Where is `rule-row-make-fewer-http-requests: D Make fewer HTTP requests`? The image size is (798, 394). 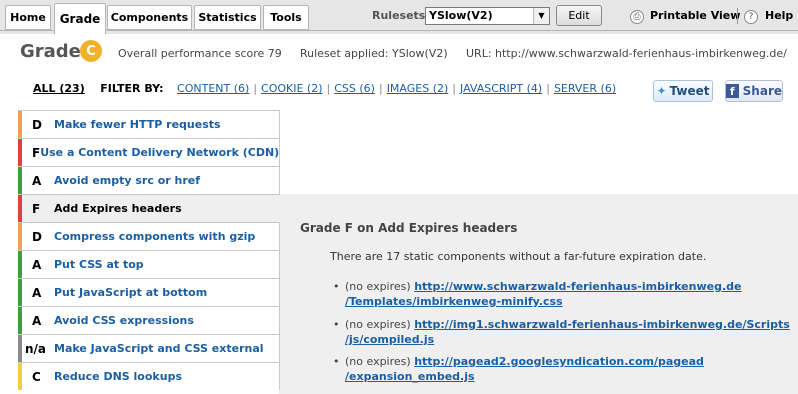 rule-row-make-fewer-http-requests: D Make fewer HTTP requests is located at coordinates (149, 124).